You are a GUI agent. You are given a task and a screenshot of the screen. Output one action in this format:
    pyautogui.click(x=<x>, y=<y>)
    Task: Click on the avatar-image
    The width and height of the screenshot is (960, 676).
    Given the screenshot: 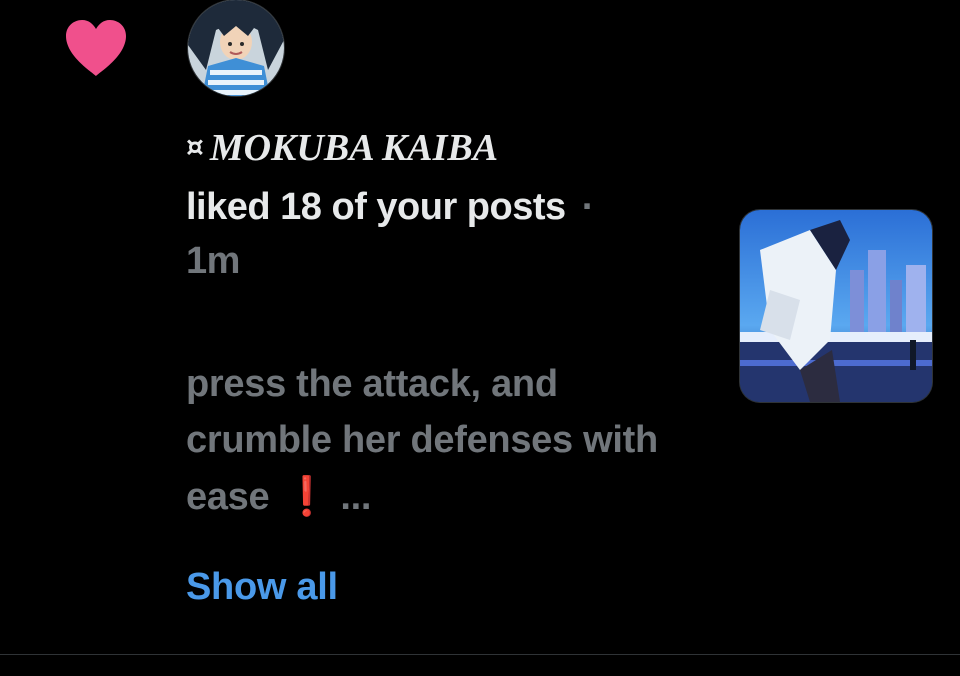 What is the action you would take?
    pyautogui.click(x=236, y=48)
    